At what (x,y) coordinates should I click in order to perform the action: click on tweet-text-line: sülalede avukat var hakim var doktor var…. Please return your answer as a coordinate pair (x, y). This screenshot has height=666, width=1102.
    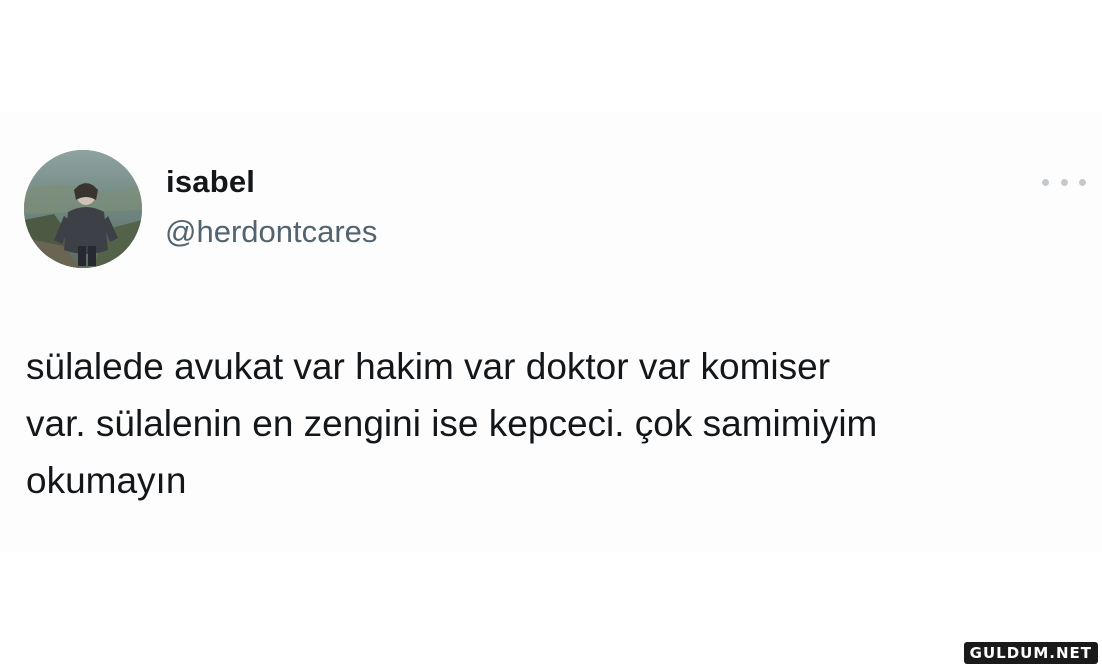
    Looking at the image, I should click on (428, 366).